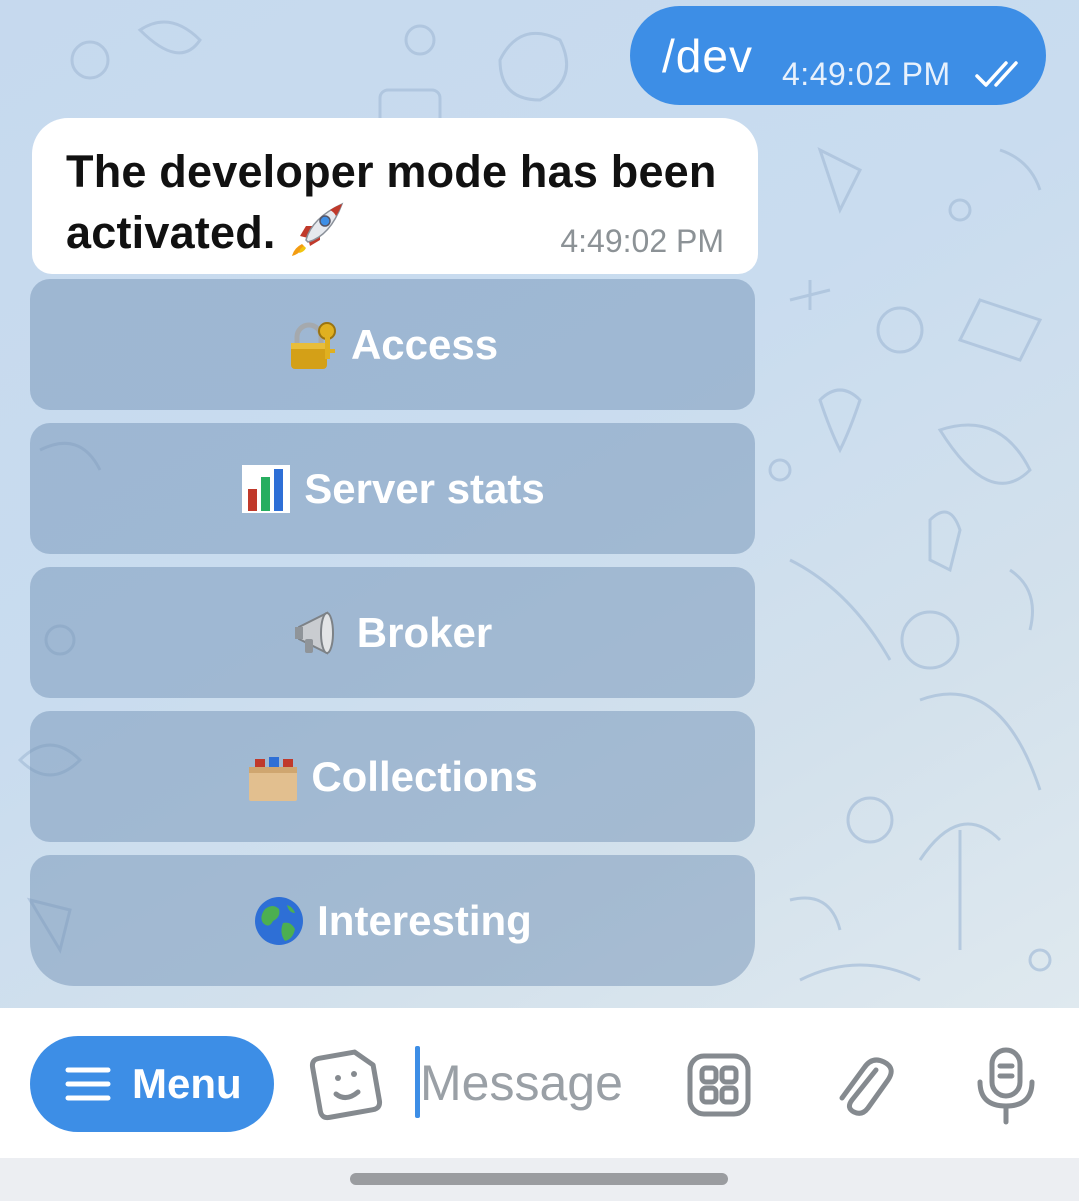 This screenshot has height=1201, width=1079. I want to click on message-input-bar: Menu, so click(539, 1083).